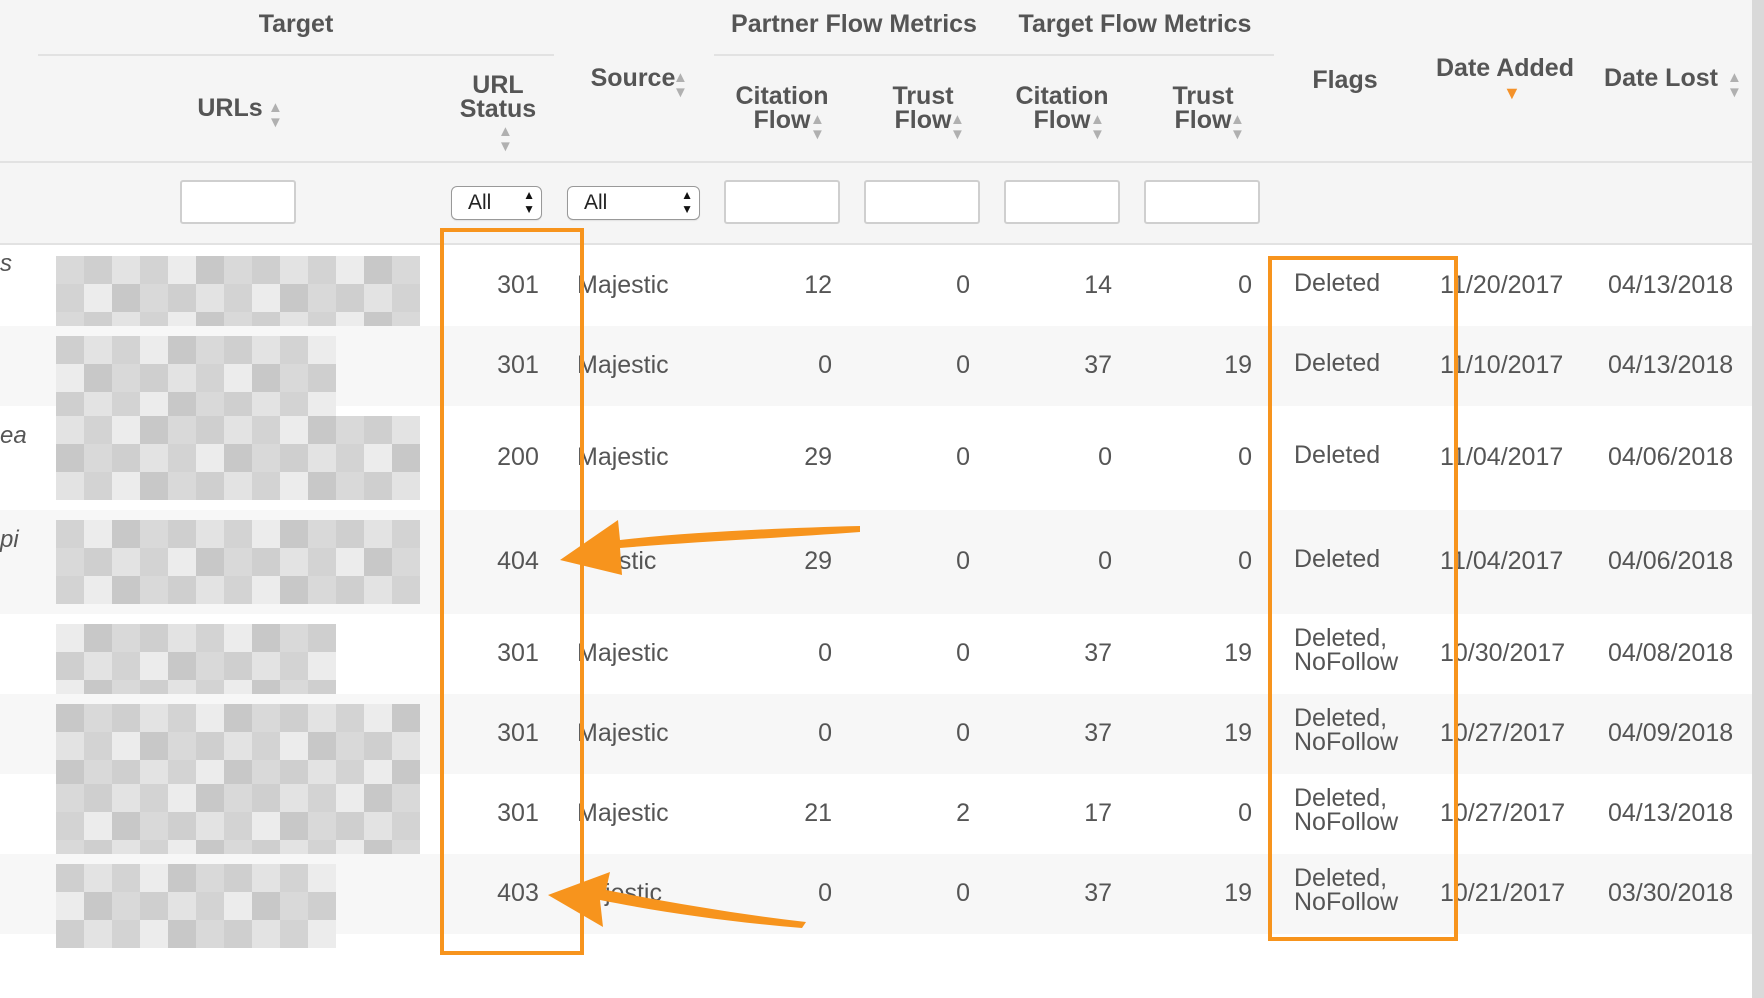 Image resolution: width=1764 pixels, height=998 pixels. What do you see at coordinates (704, 724) in the screenshot?
I see `annotation-arrows` at bounding box center [704, 724].